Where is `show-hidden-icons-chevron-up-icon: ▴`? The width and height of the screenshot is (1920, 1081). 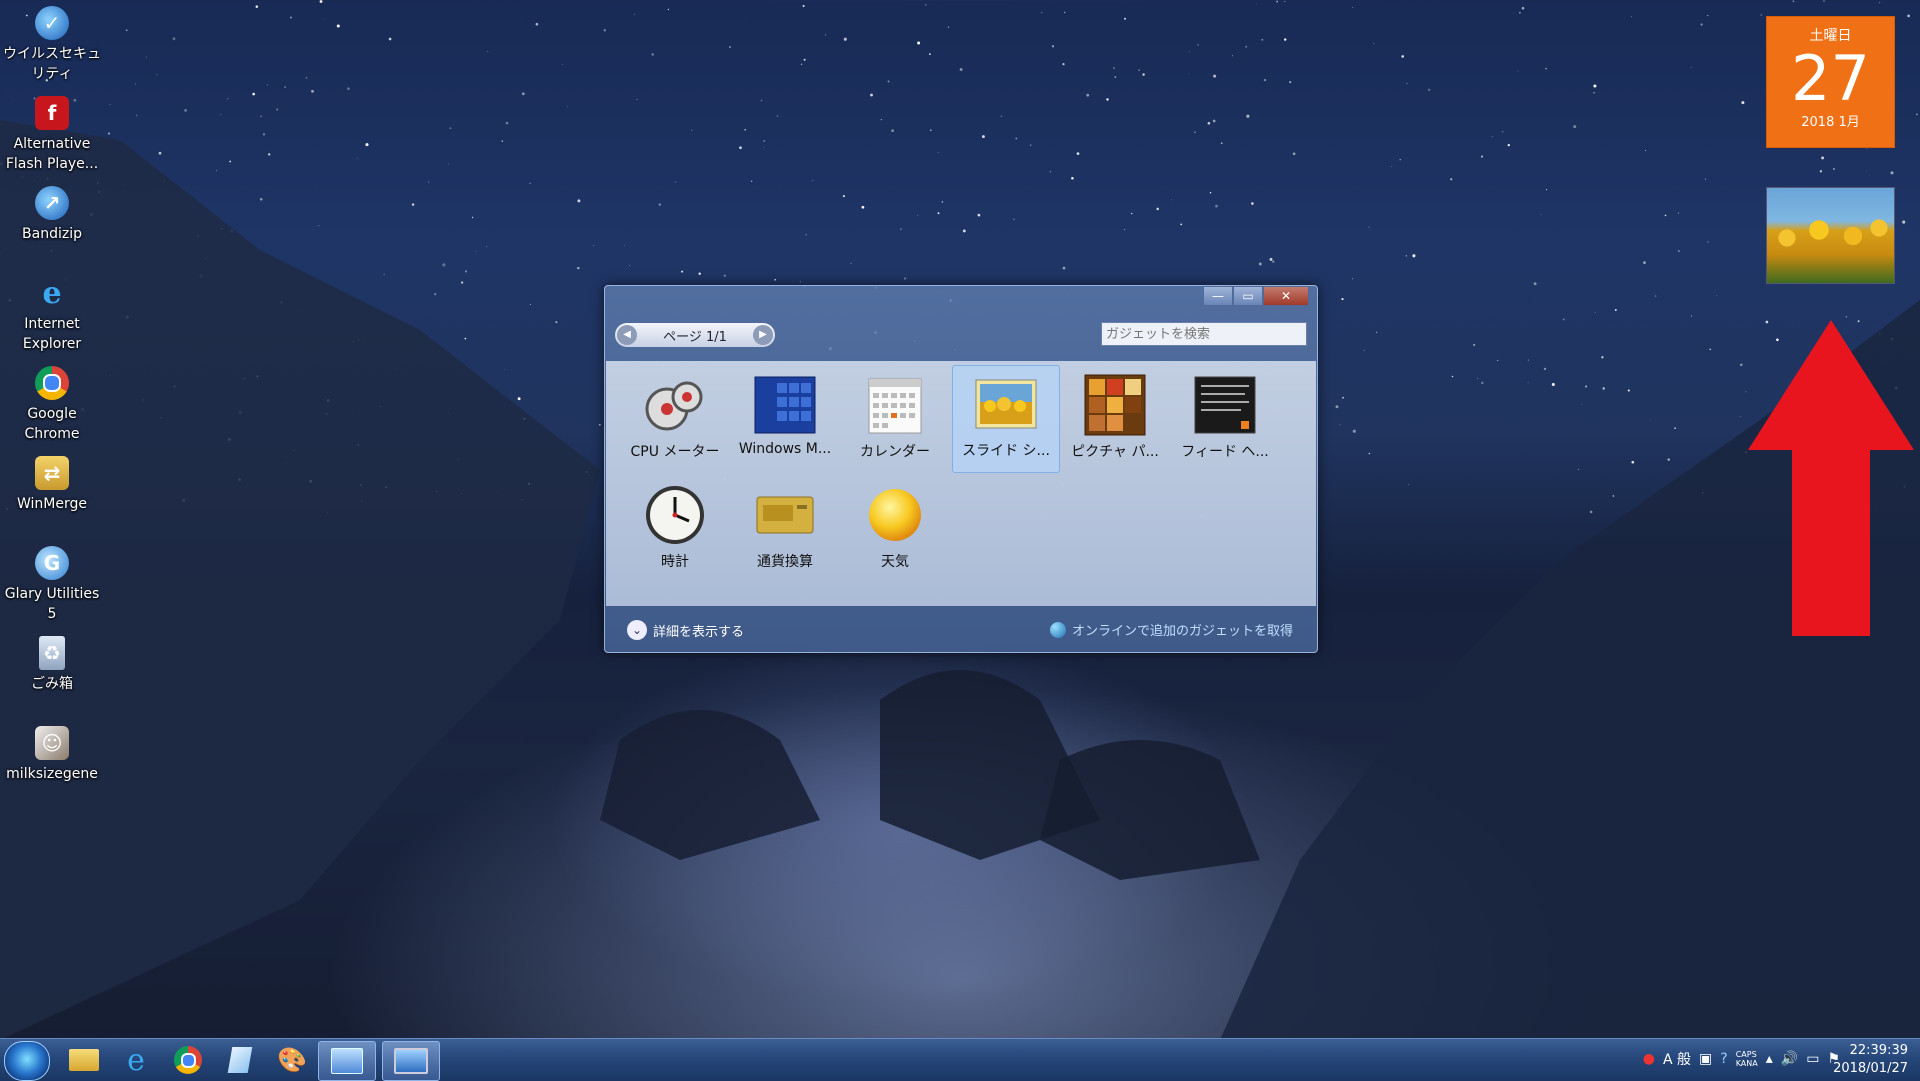
show-hidden-icons-chevron-up-icon: ▴ is located at coordinates (1769, 1059).